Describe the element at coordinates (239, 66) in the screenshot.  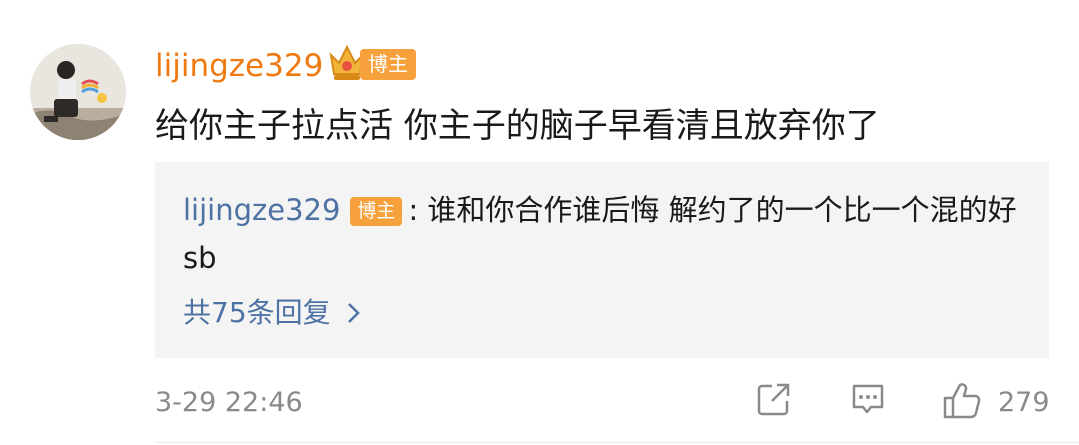
I see `comment-username: lijingze329` at that location.